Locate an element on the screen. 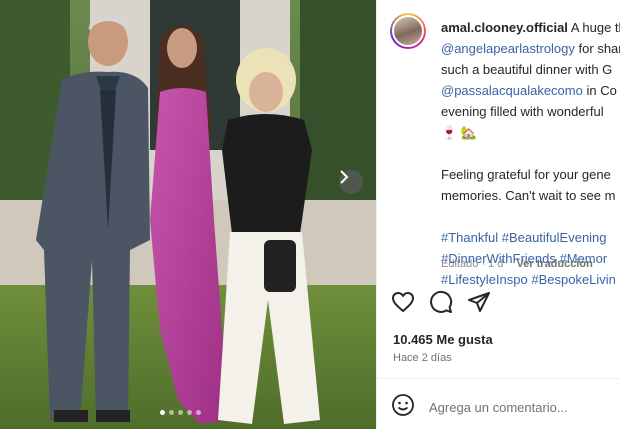 The width and height of the screenshot is (620, 429). caption-text: evening filled with wonderful is located at coordinates (522, 111).